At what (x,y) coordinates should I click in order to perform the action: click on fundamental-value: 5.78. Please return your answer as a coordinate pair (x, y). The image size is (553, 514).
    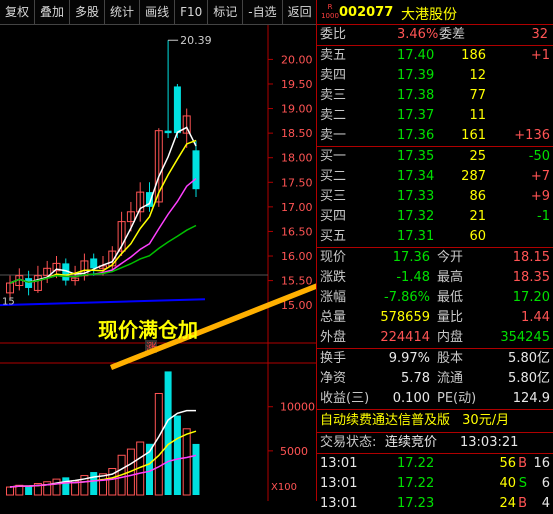
    Looking at the image, I should click on (415, 378).